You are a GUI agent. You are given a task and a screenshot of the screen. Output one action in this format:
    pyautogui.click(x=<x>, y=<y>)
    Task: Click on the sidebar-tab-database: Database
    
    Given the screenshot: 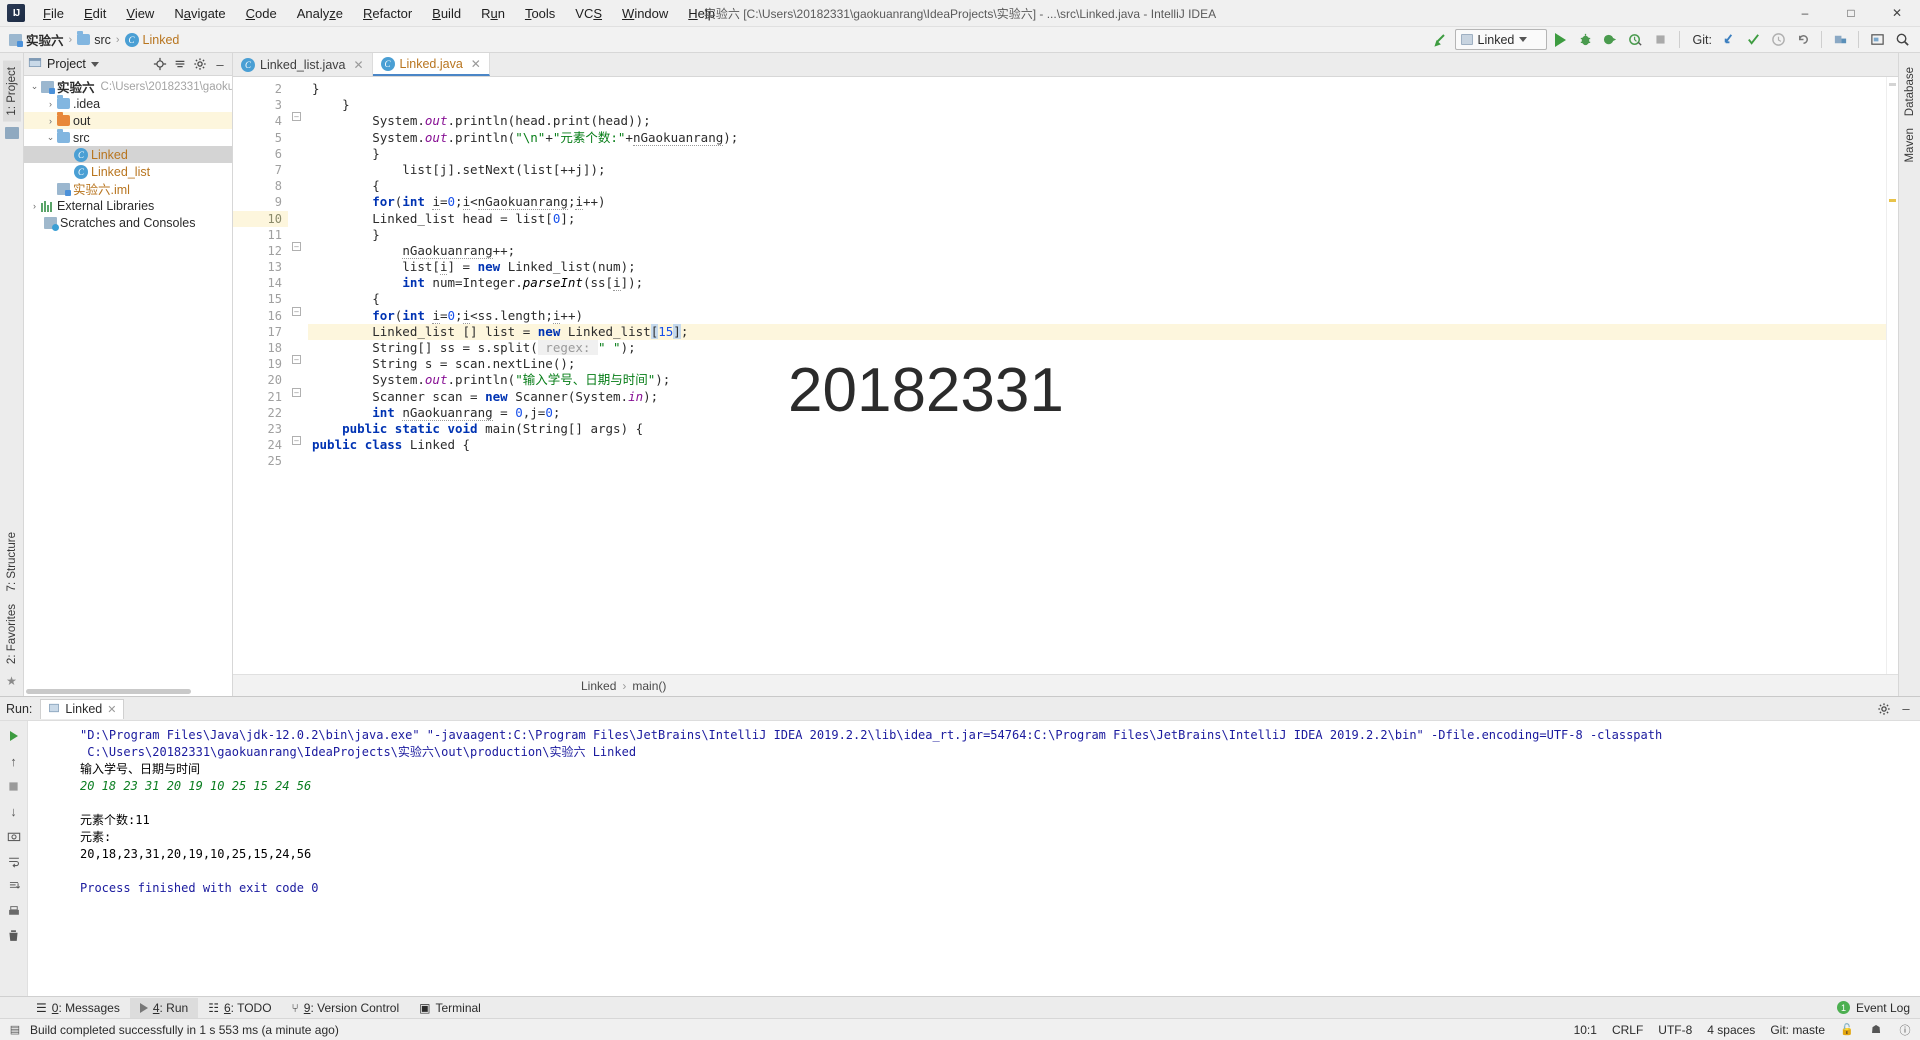 What is the action you would take?
    pyautogui.click(x=1910, y=91)
    